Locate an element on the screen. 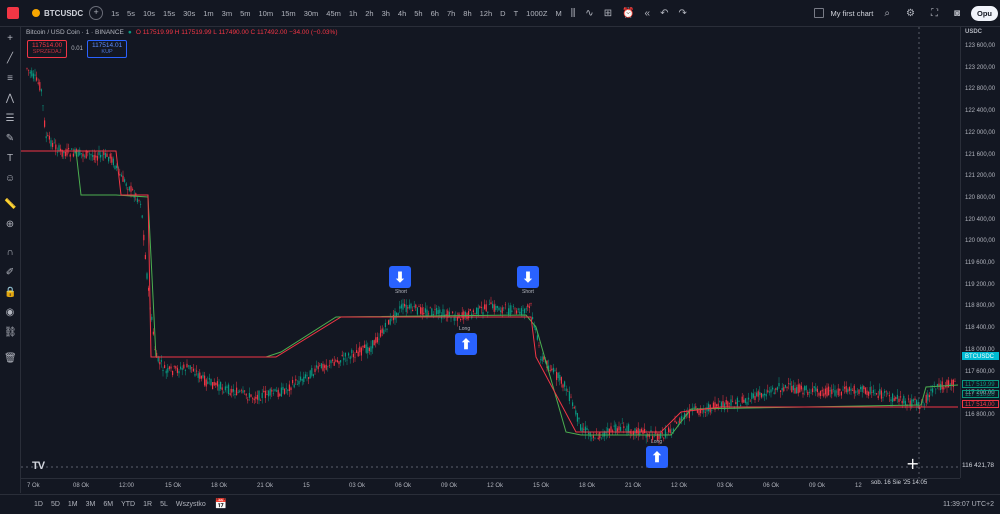 This screenshot has height=514, width=1000. timeframe-2h: 2h is located at coordinates (369, 13).